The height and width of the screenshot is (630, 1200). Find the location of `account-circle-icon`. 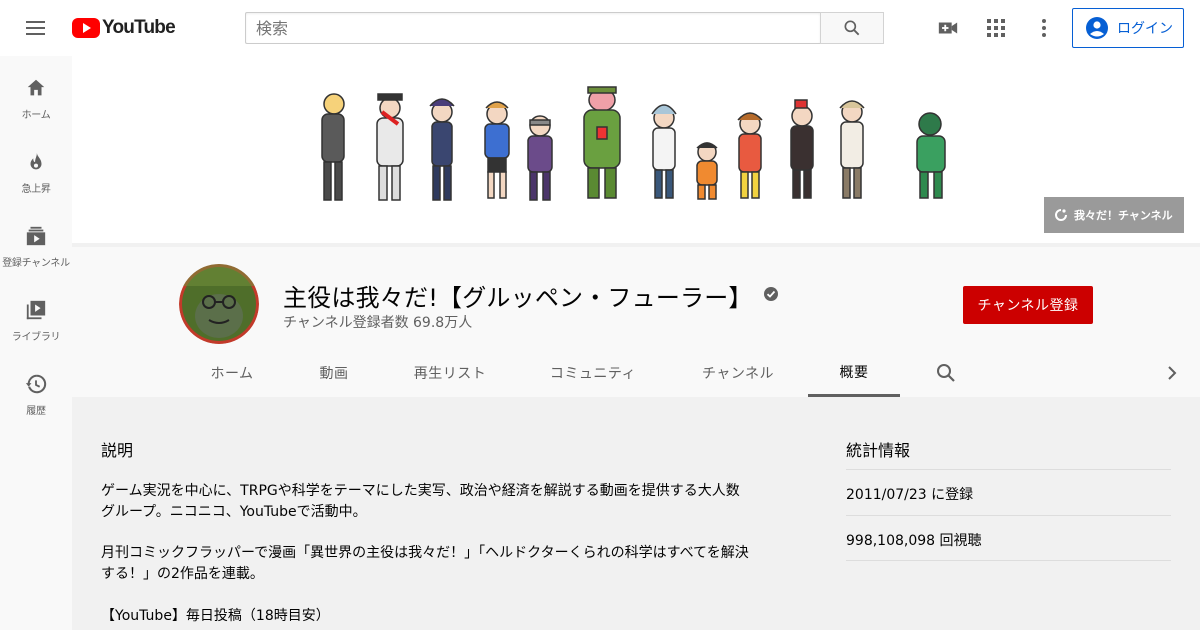

account-circle-icon is located at coordinates (1097, 28).